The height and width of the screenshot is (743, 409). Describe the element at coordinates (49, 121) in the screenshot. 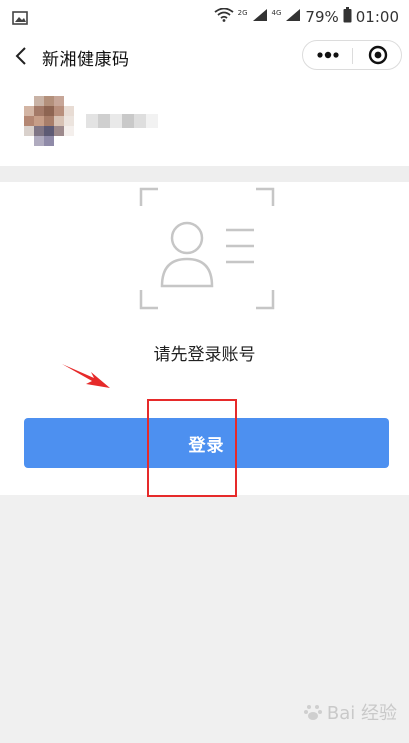

I see `avatar` at that location.